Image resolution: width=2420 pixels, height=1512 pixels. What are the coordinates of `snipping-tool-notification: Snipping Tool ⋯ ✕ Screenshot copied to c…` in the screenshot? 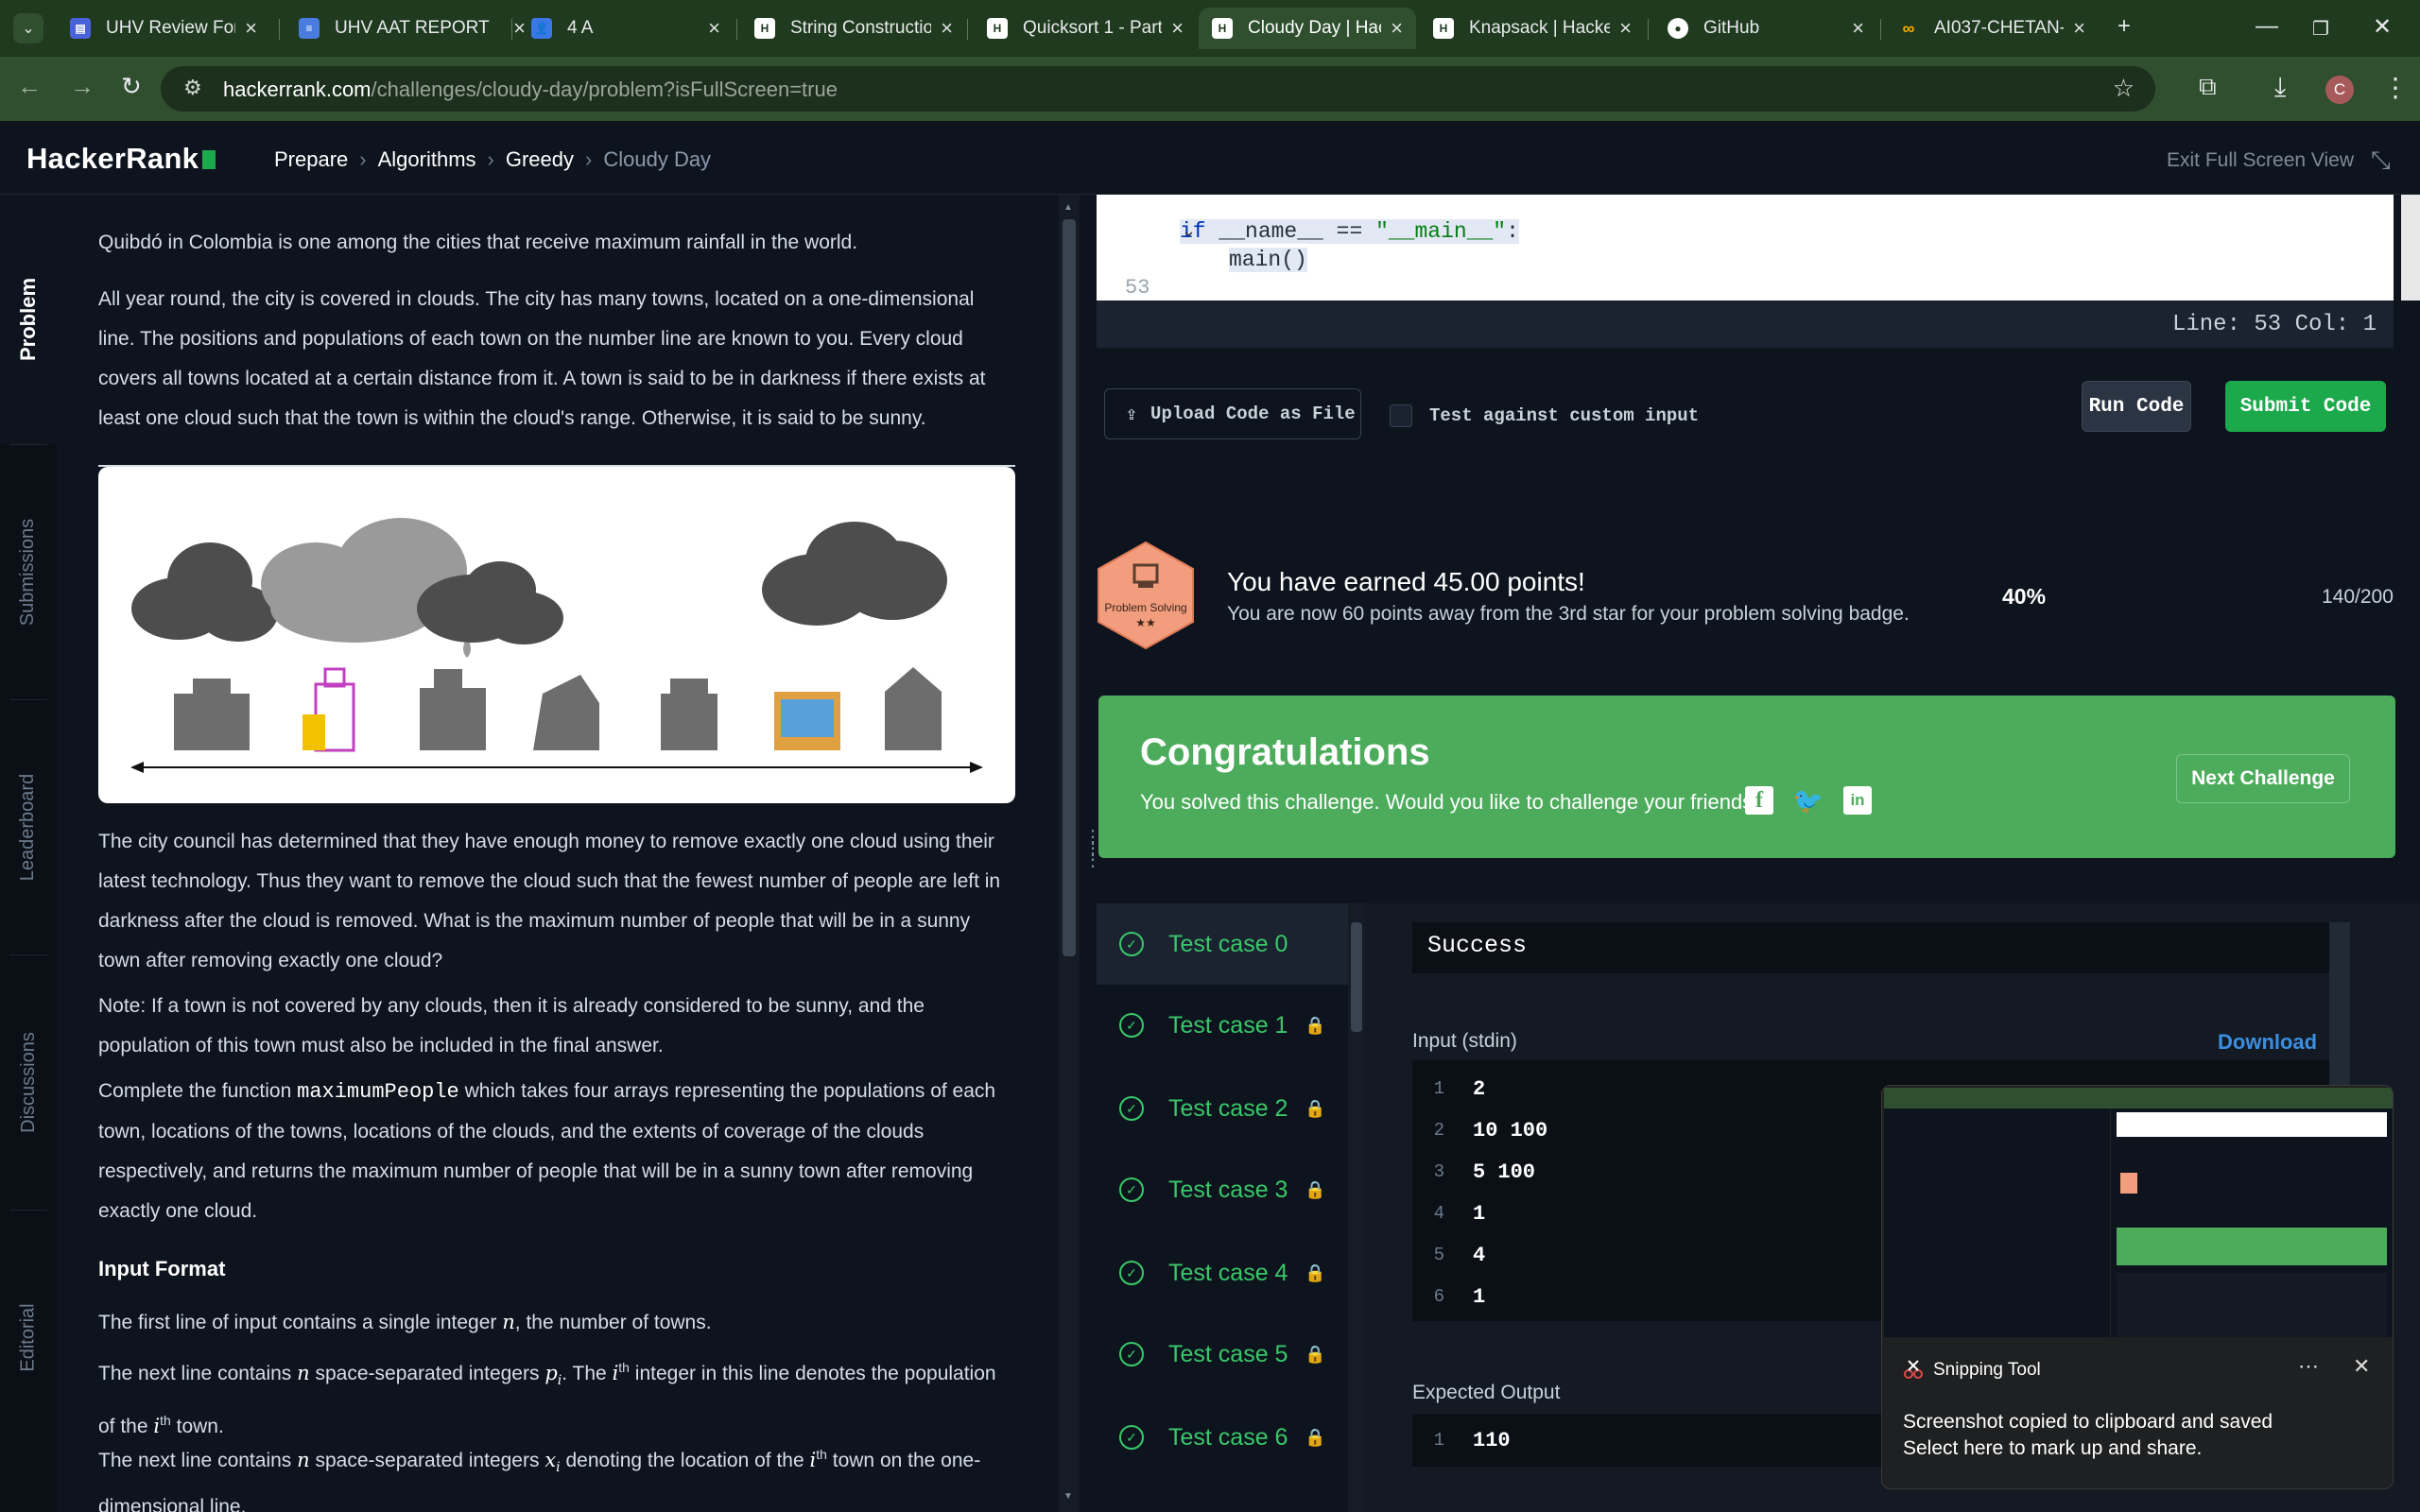 It's located at (2138, 1287).